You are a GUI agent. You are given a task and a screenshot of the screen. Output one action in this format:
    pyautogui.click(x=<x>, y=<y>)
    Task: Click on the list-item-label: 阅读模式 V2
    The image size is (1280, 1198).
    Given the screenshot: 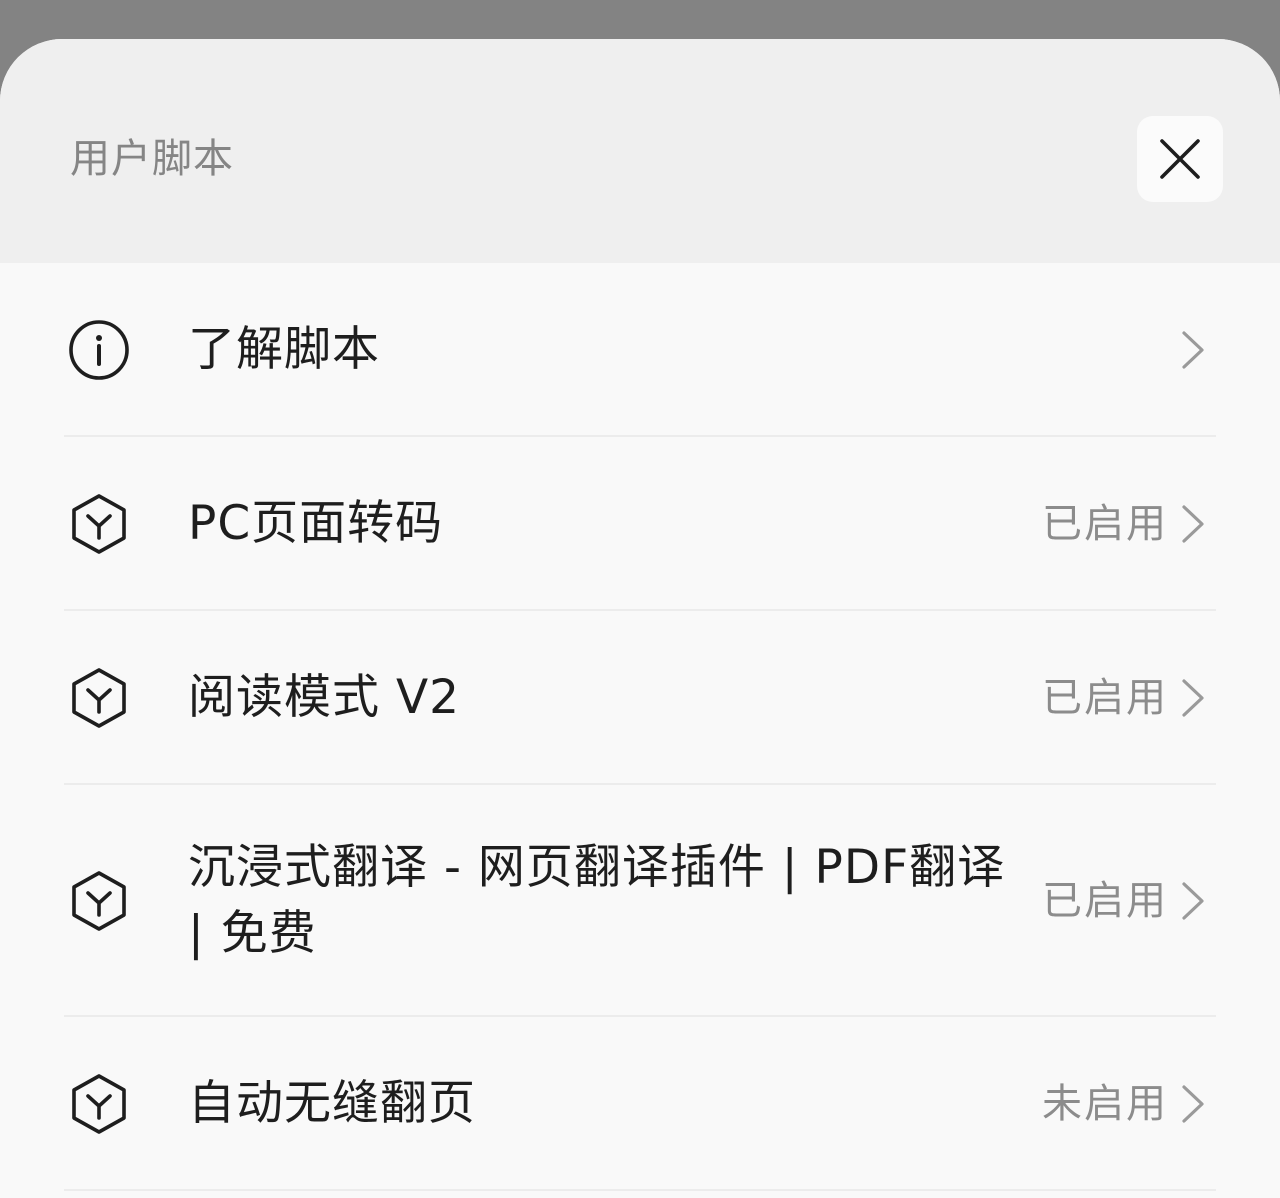 What is the action you would take?
    pyautogui.click(x=324, y=697)
    